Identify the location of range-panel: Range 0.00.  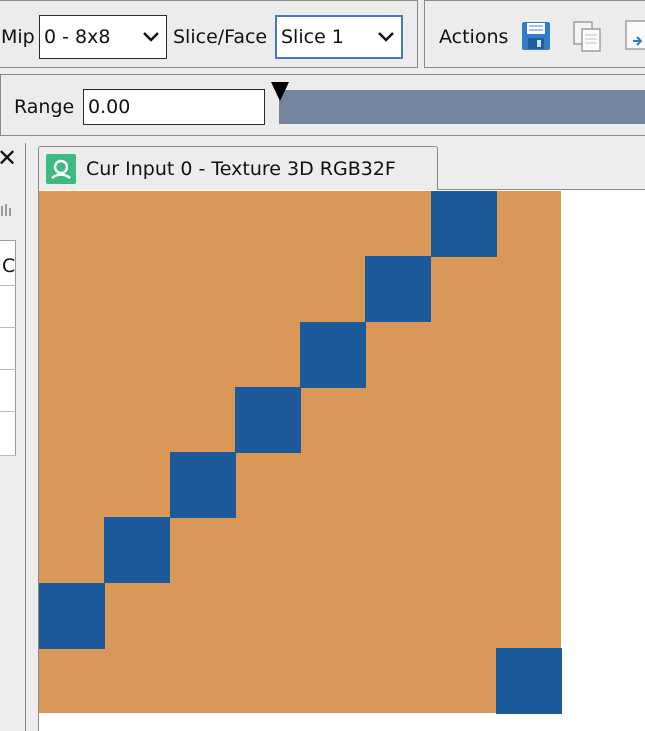
(322, 105).